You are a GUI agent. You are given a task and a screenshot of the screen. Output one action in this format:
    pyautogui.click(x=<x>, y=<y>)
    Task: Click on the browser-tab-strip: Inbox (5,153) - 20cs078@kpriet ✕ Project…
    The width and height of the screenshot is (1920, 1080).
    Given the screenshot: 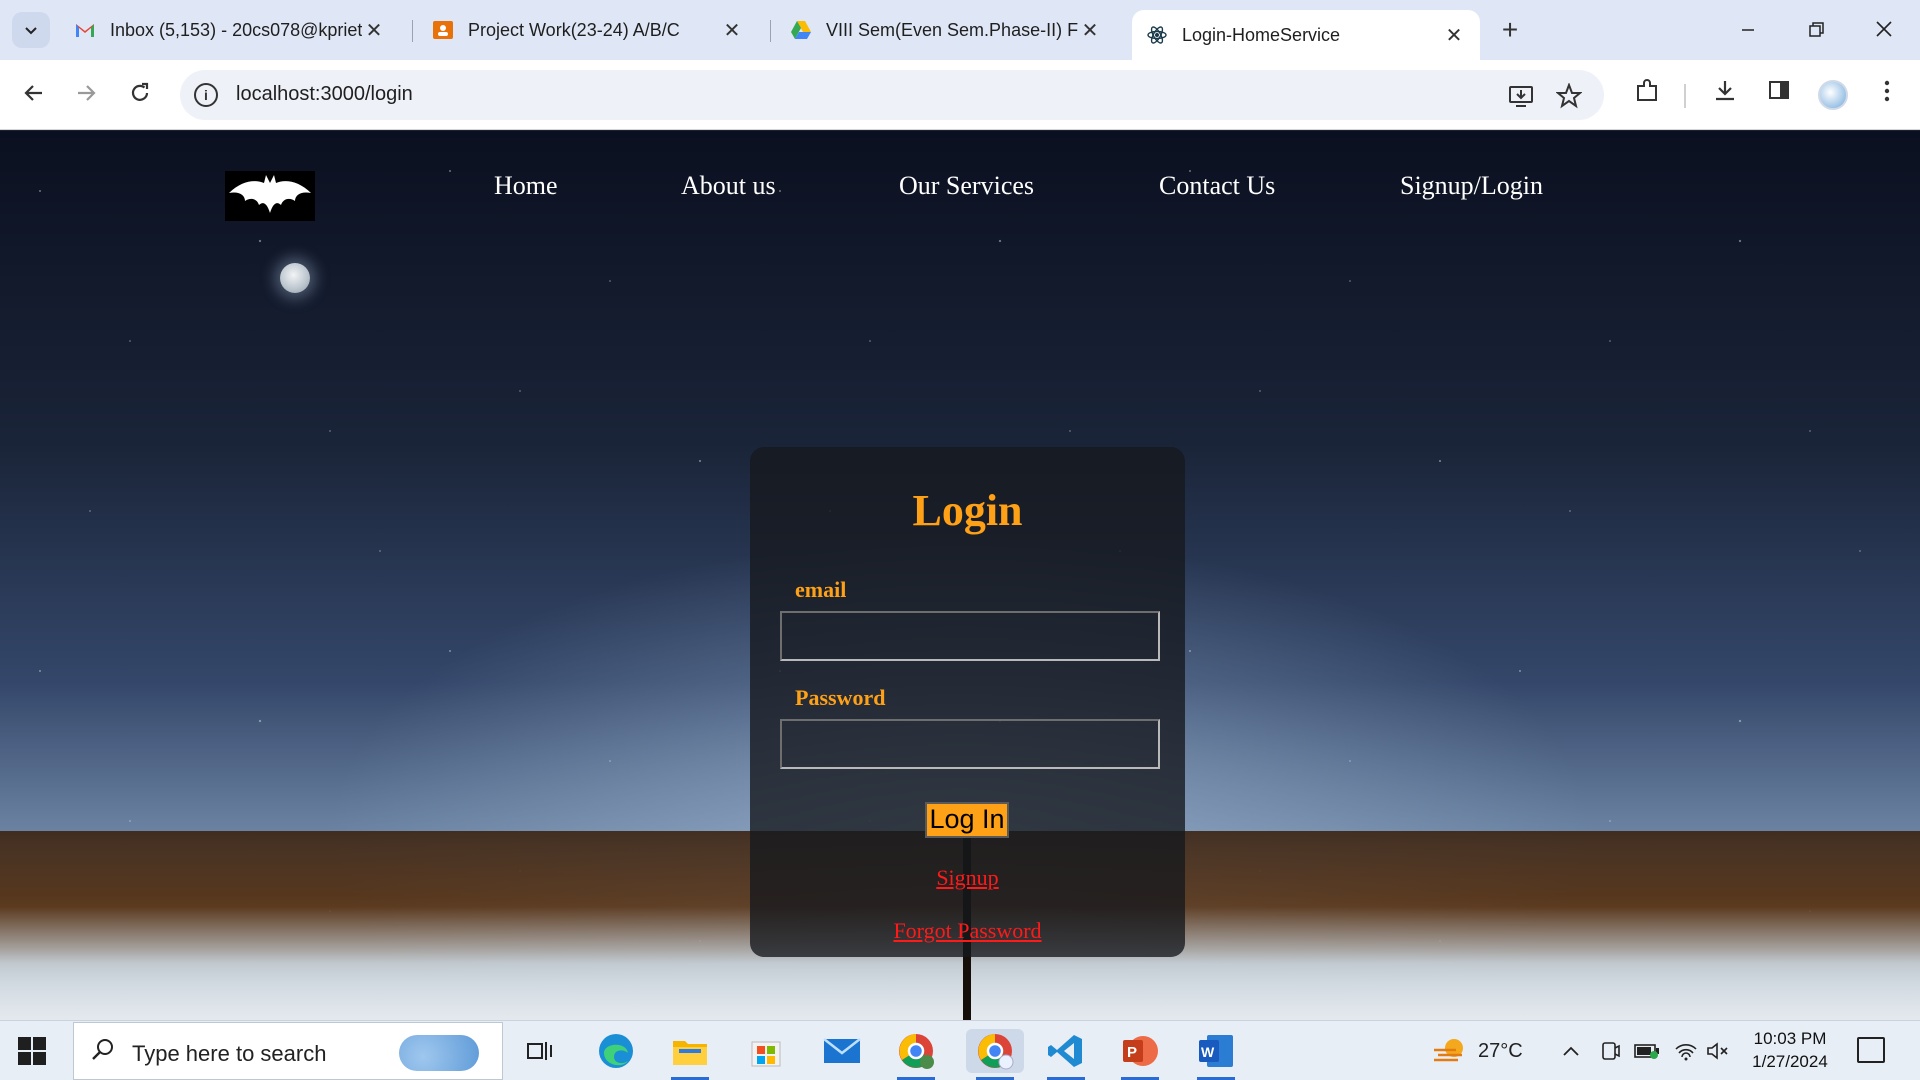 What is the action you would take?
    pyautogui.click(x=960, y=30)
    